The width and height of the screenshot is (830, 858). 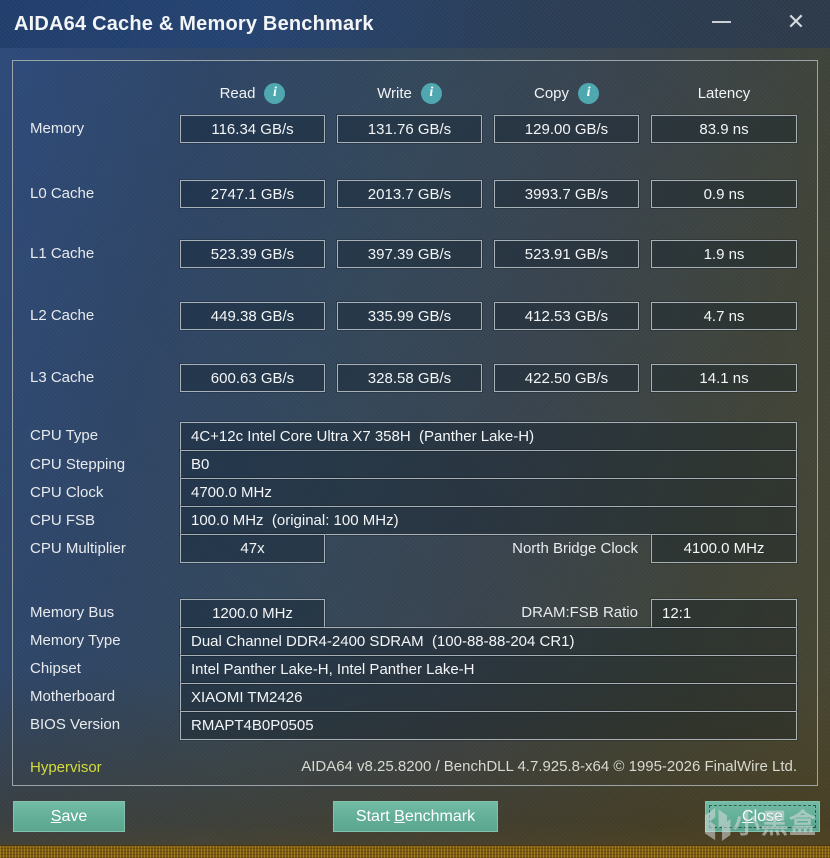 I want to click on read-header-label: Read, so click(x=237, y=93).